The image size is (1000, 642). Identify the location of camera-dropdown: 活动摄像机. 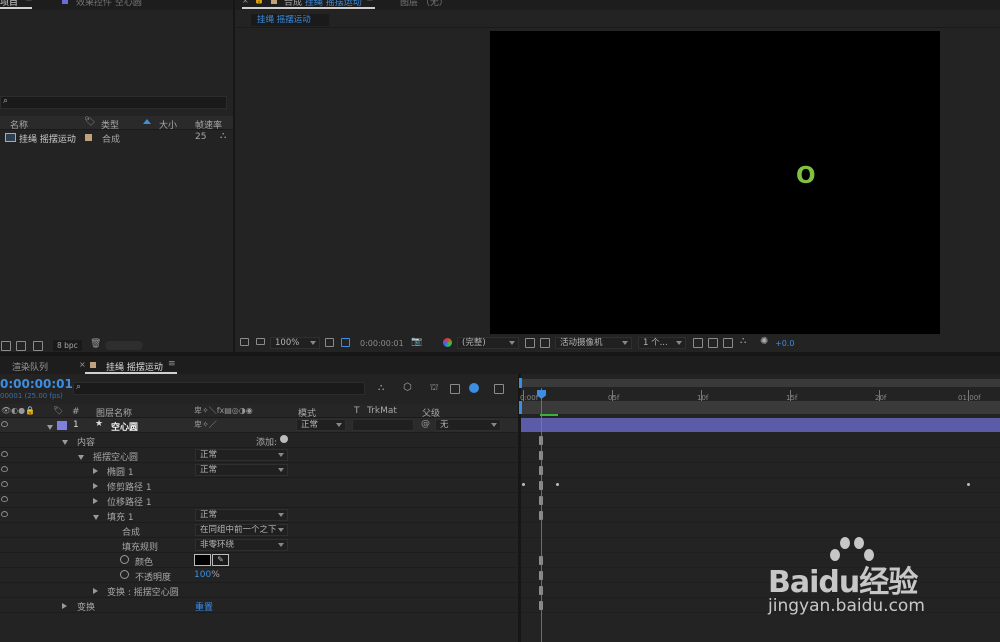
(593, 343).